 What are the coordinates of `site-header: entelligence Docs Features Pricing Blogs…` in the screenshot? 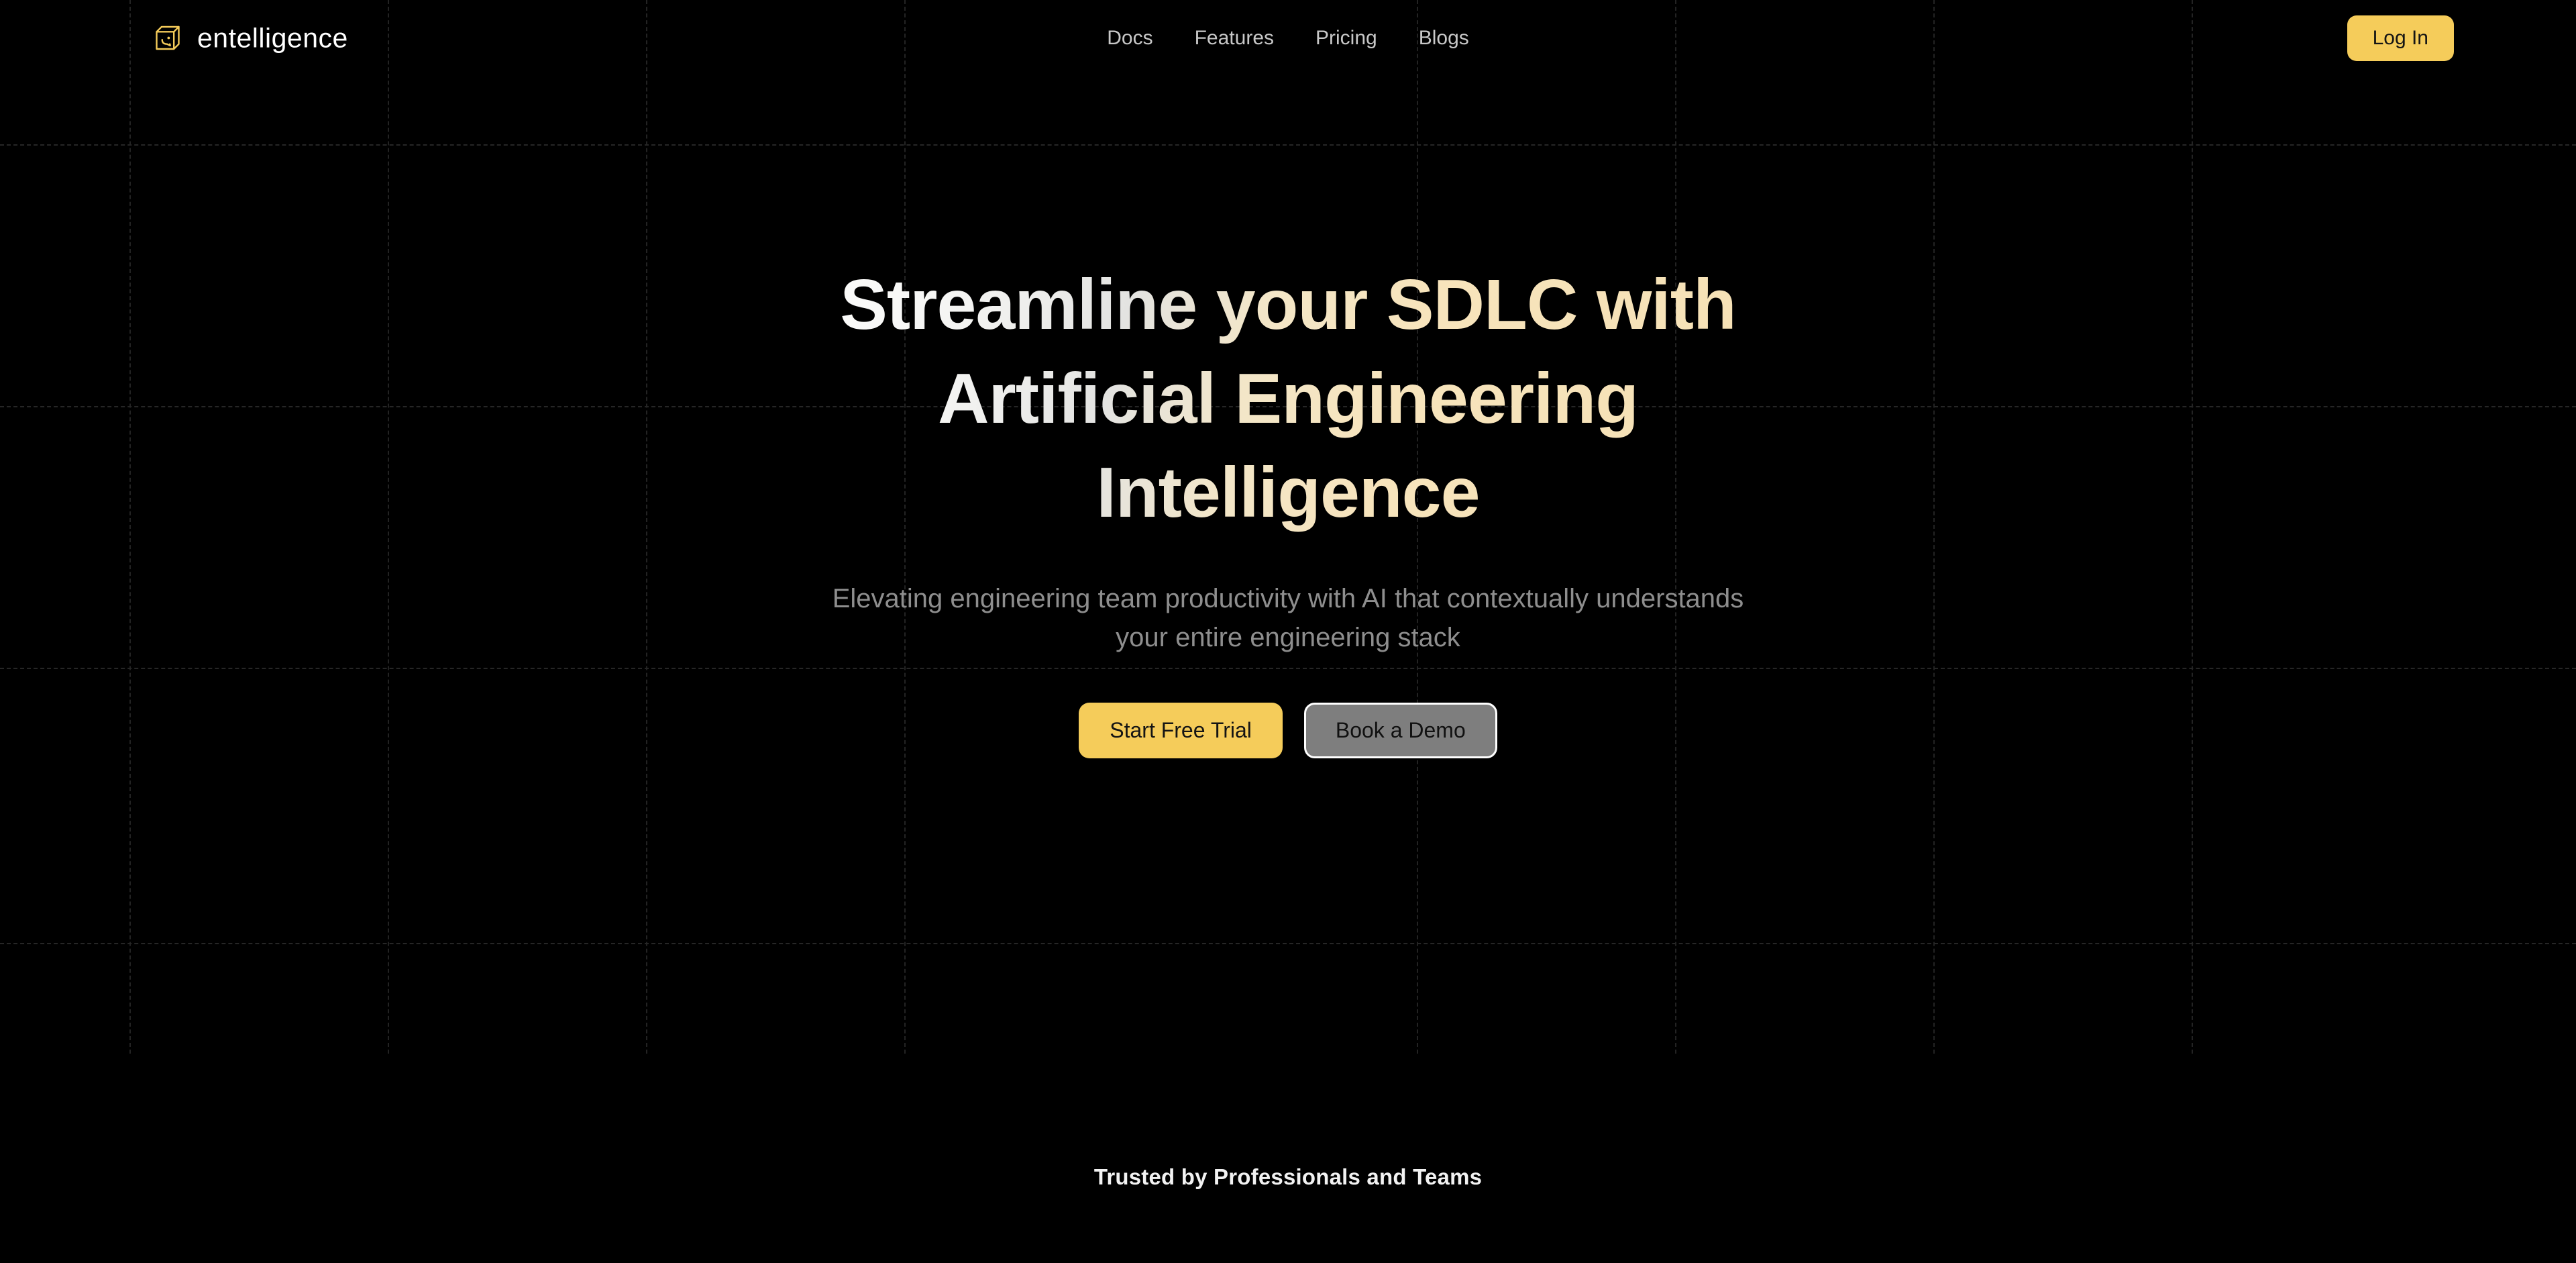 It's located at (1288, 38).